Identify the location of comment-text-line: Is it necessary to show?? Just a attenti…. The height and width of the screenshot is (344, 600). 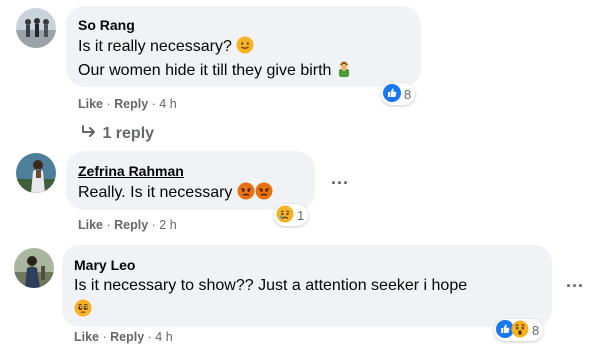
(271, 285).